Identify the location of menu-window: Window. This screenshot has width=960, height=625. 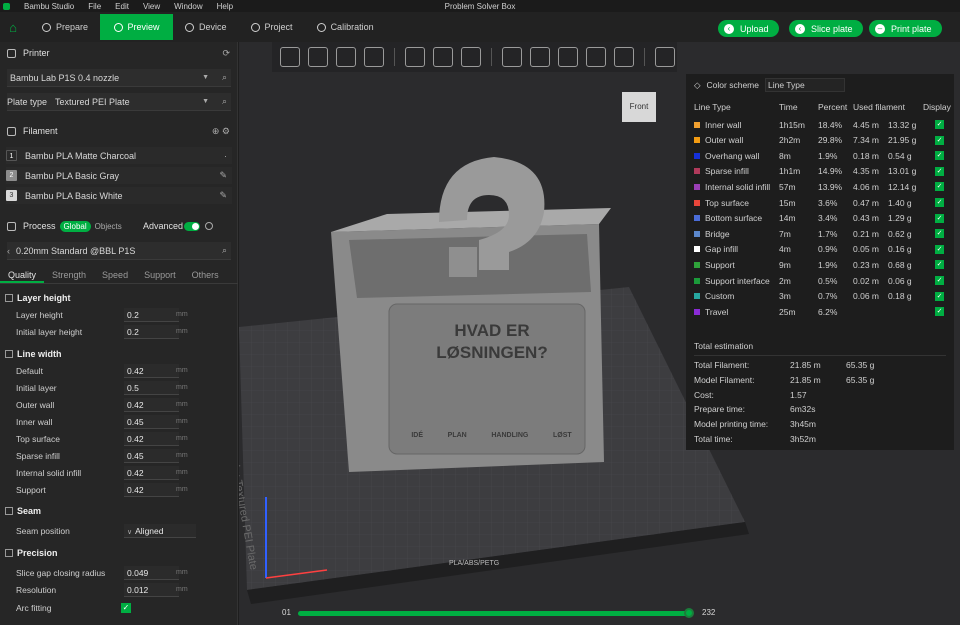
(188, 6).